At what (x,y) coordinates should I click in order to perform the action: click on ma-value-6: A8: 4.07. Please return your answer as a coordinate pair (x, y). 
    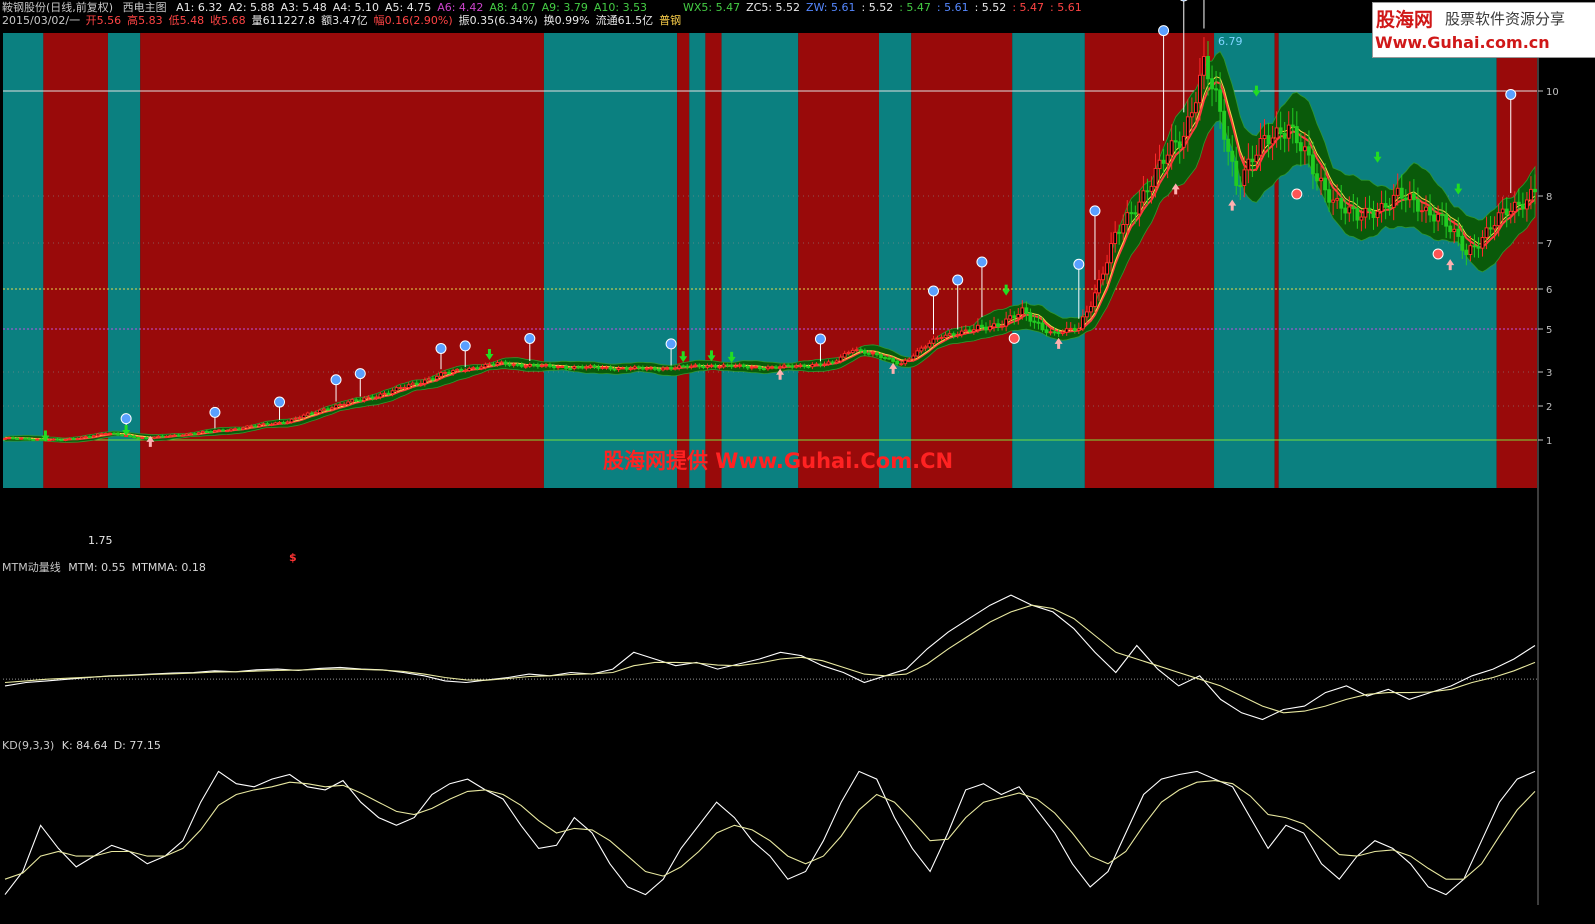
    Looking at the image, I should click on (512, 7).